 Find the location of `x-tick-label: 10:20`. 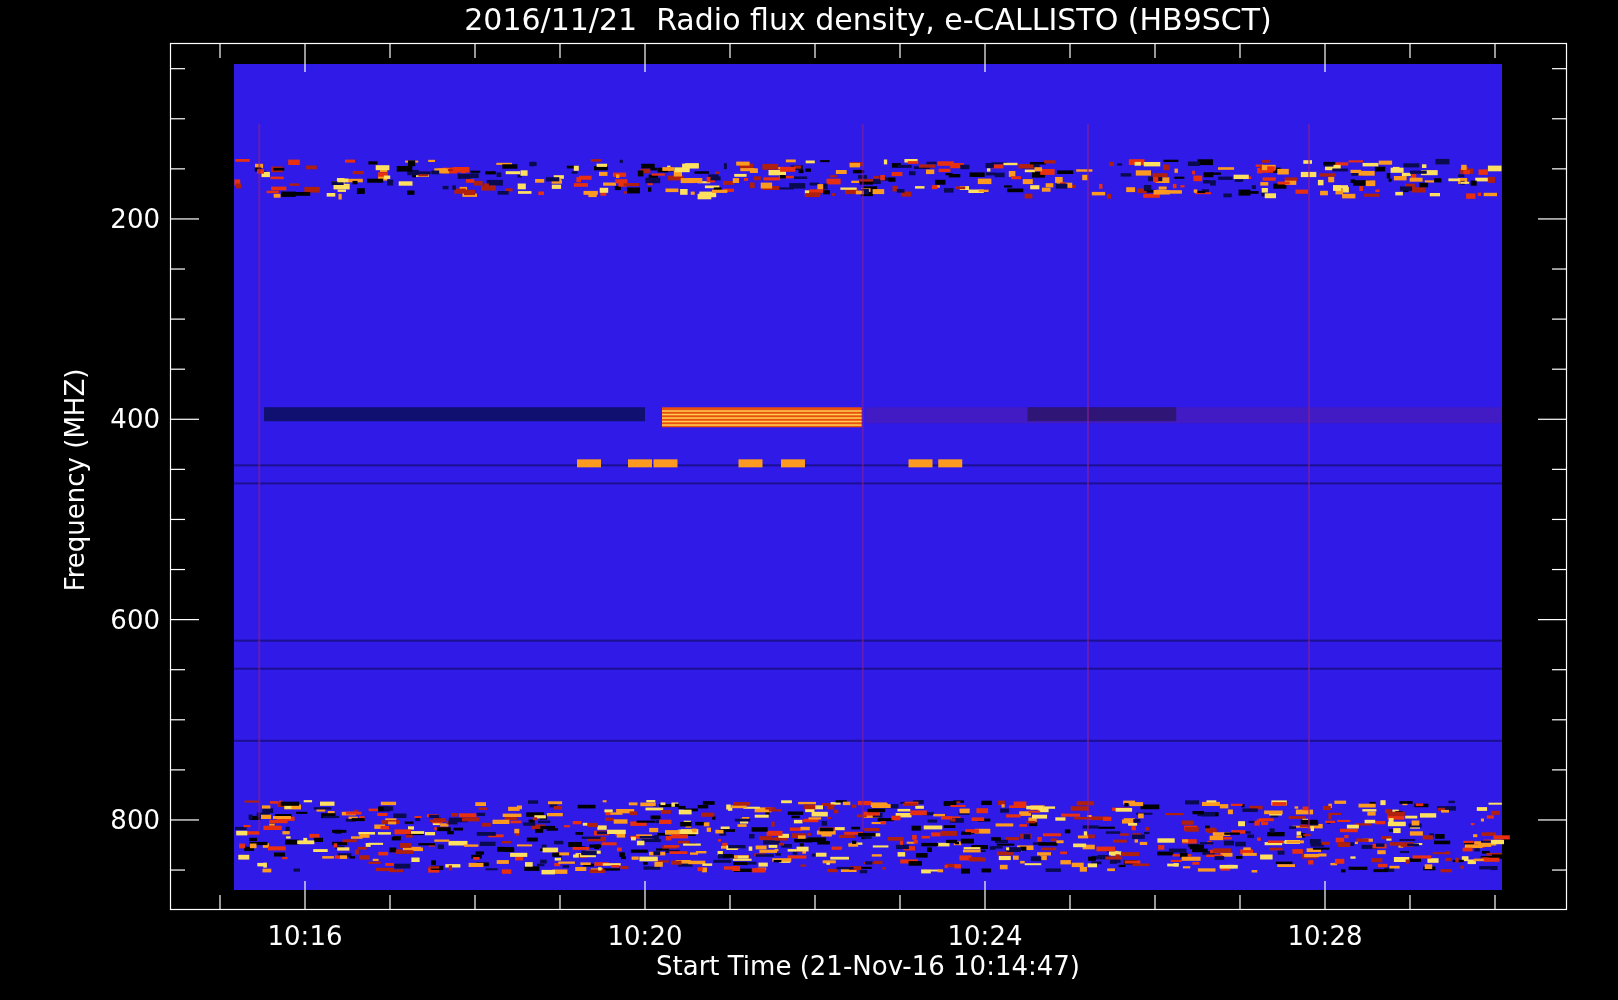

x-tick-label: 10:20 is located at coordinates (645, 936).